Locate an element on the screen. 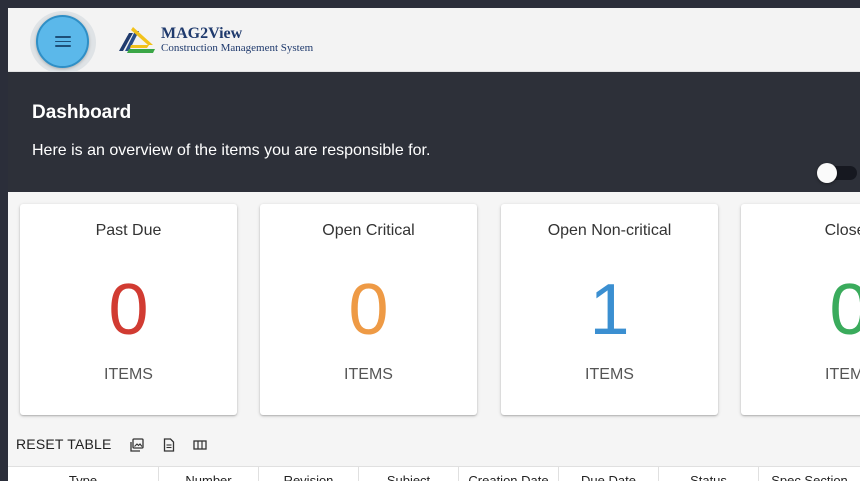  card-count: 1 is located at coordinates (609, 310).